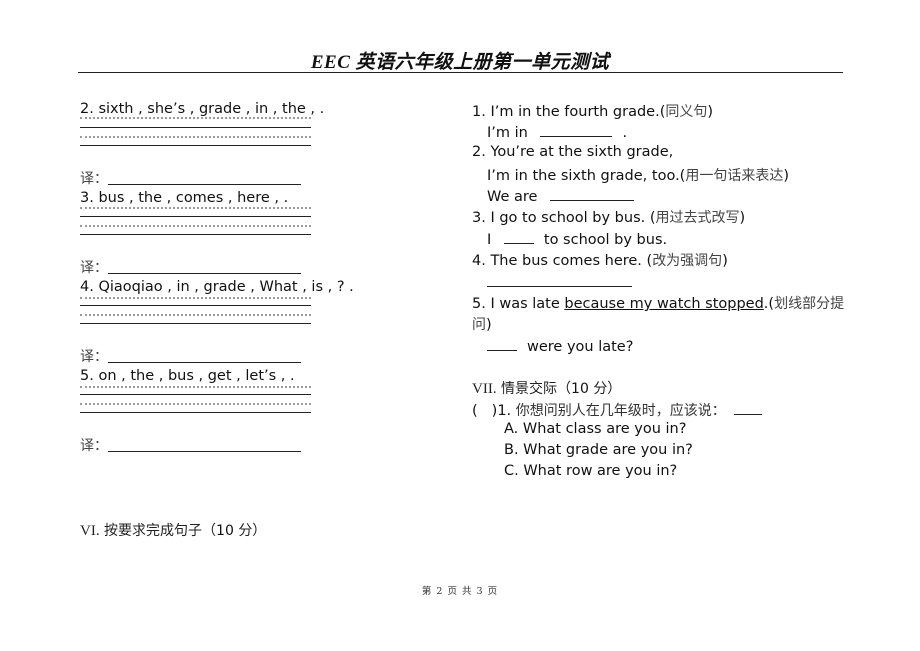  I want to click on underlined-phrase: because my watch stopped, so click(664, 304).